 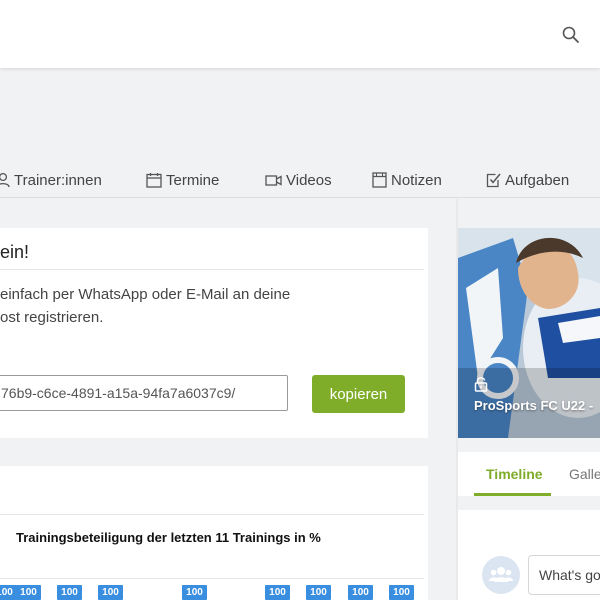 I want to click on post-input, so click(x=564, y=575).